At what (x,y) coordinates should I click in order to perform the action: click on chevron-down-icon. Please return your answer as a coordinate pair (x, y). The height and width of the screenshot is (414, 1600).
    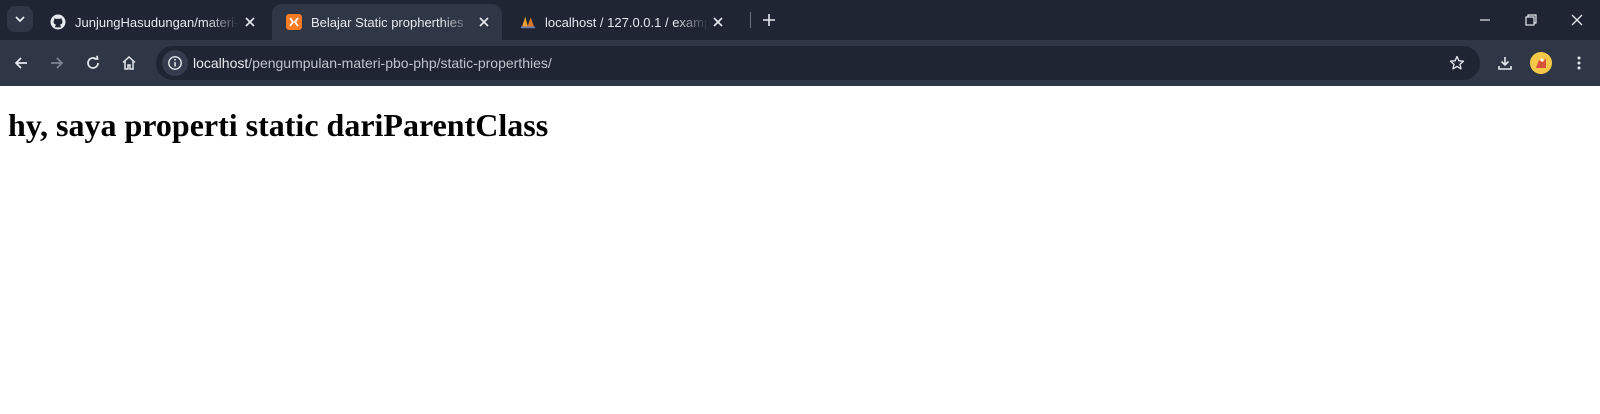
    Looking at the image, I should click on (20, 19).